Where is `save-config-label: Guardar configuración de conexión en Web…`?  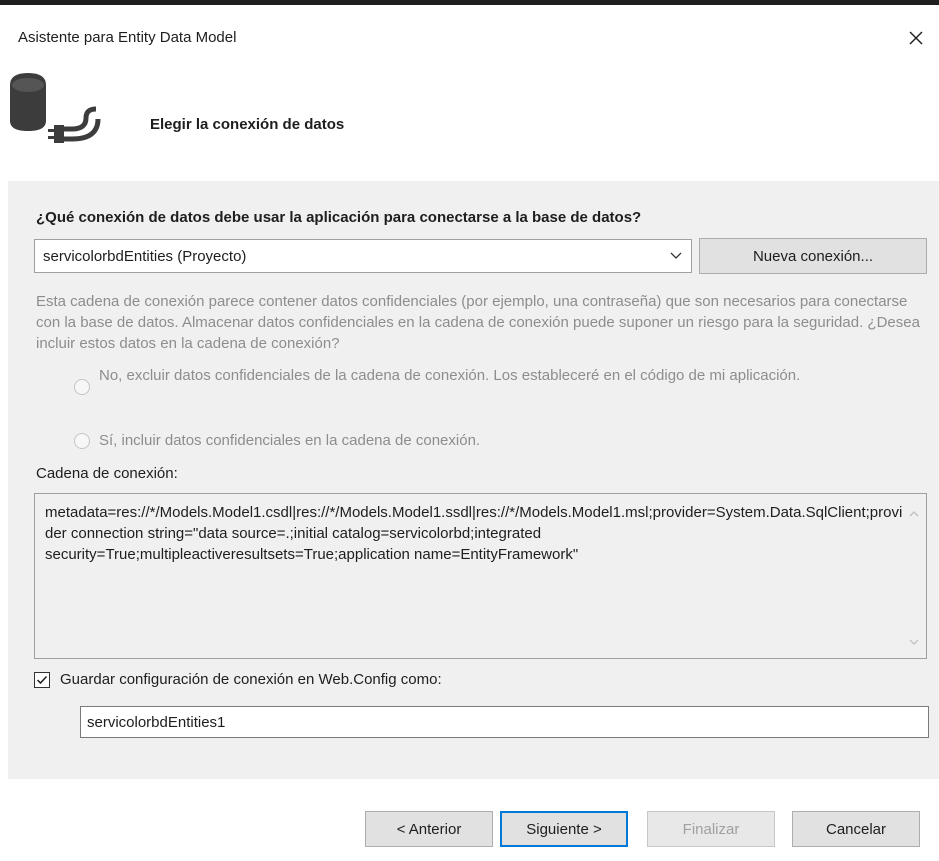
save-config-label: Guardar configuración de conexión en Web… is located at coordinates (251, 679).